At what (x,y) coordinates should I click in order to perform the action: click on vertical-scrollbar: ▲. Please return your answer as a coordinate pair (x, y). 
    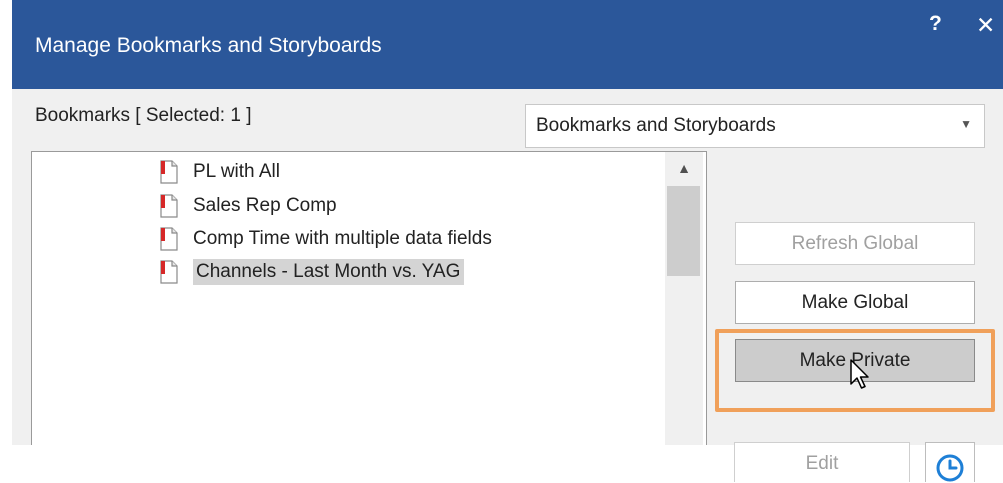
    Looking at the image, I should click on (684, 298).